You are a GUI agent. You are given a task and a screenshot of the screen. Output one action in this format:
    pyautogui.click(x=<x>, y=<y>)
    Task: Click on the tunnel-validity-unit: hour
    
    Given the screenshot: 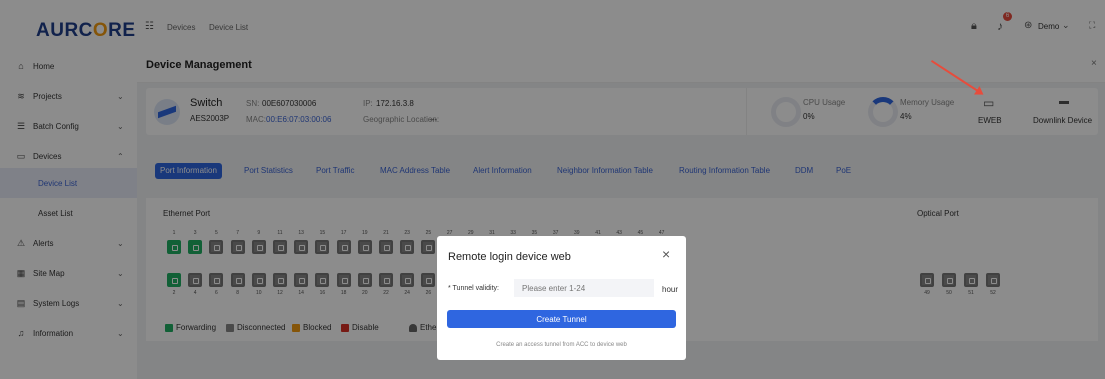 What is the action you would take?
    pyautogui.click(x=670, y=289)
    